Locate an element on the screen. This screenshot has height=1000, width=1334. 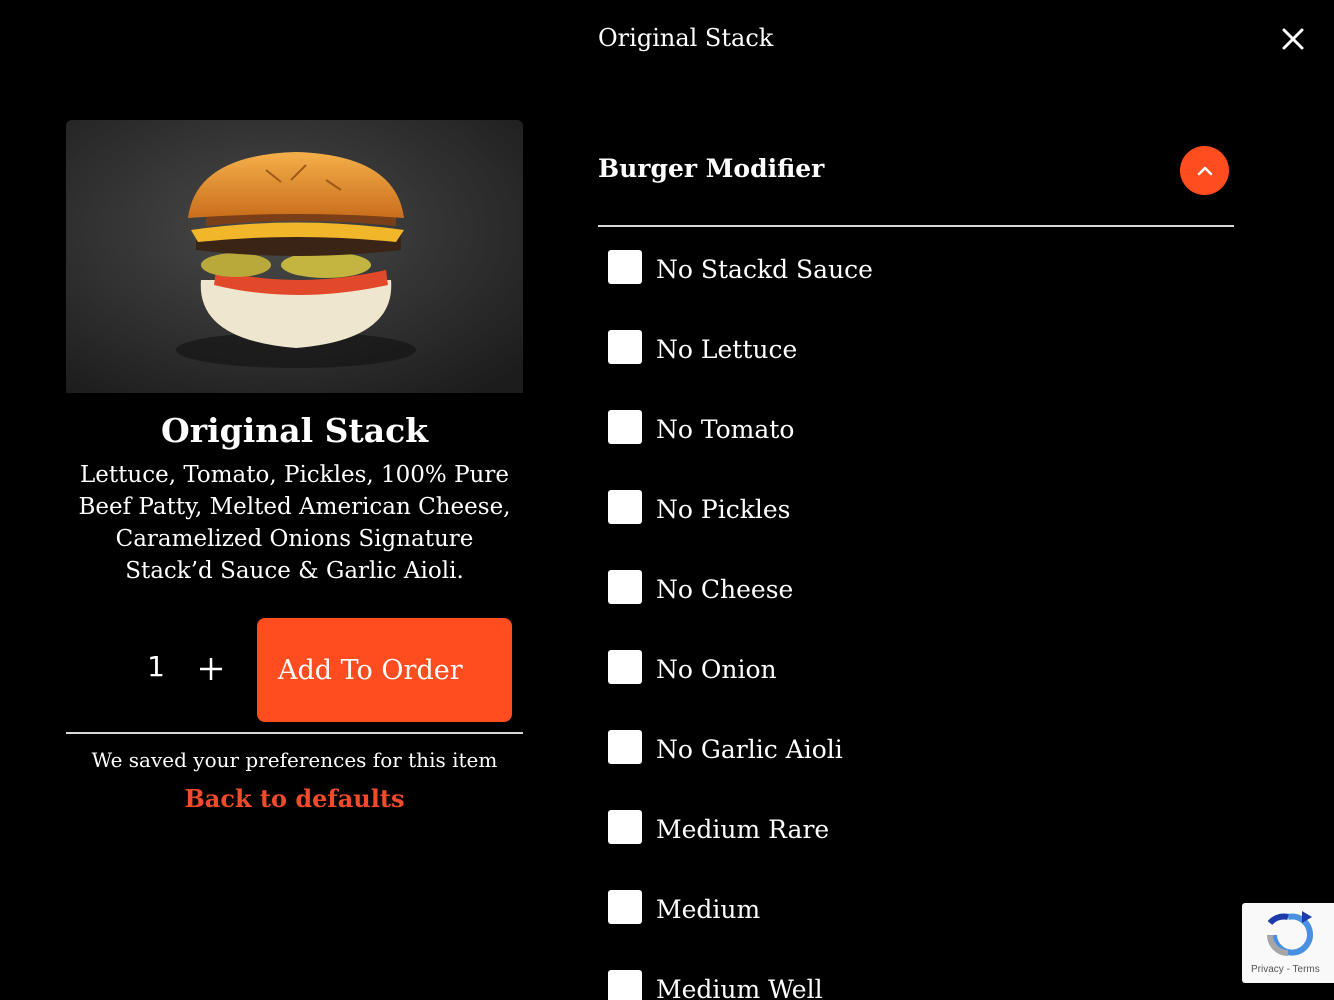
order-controls: 1 Add To Order is located at coordinates (294, 670).